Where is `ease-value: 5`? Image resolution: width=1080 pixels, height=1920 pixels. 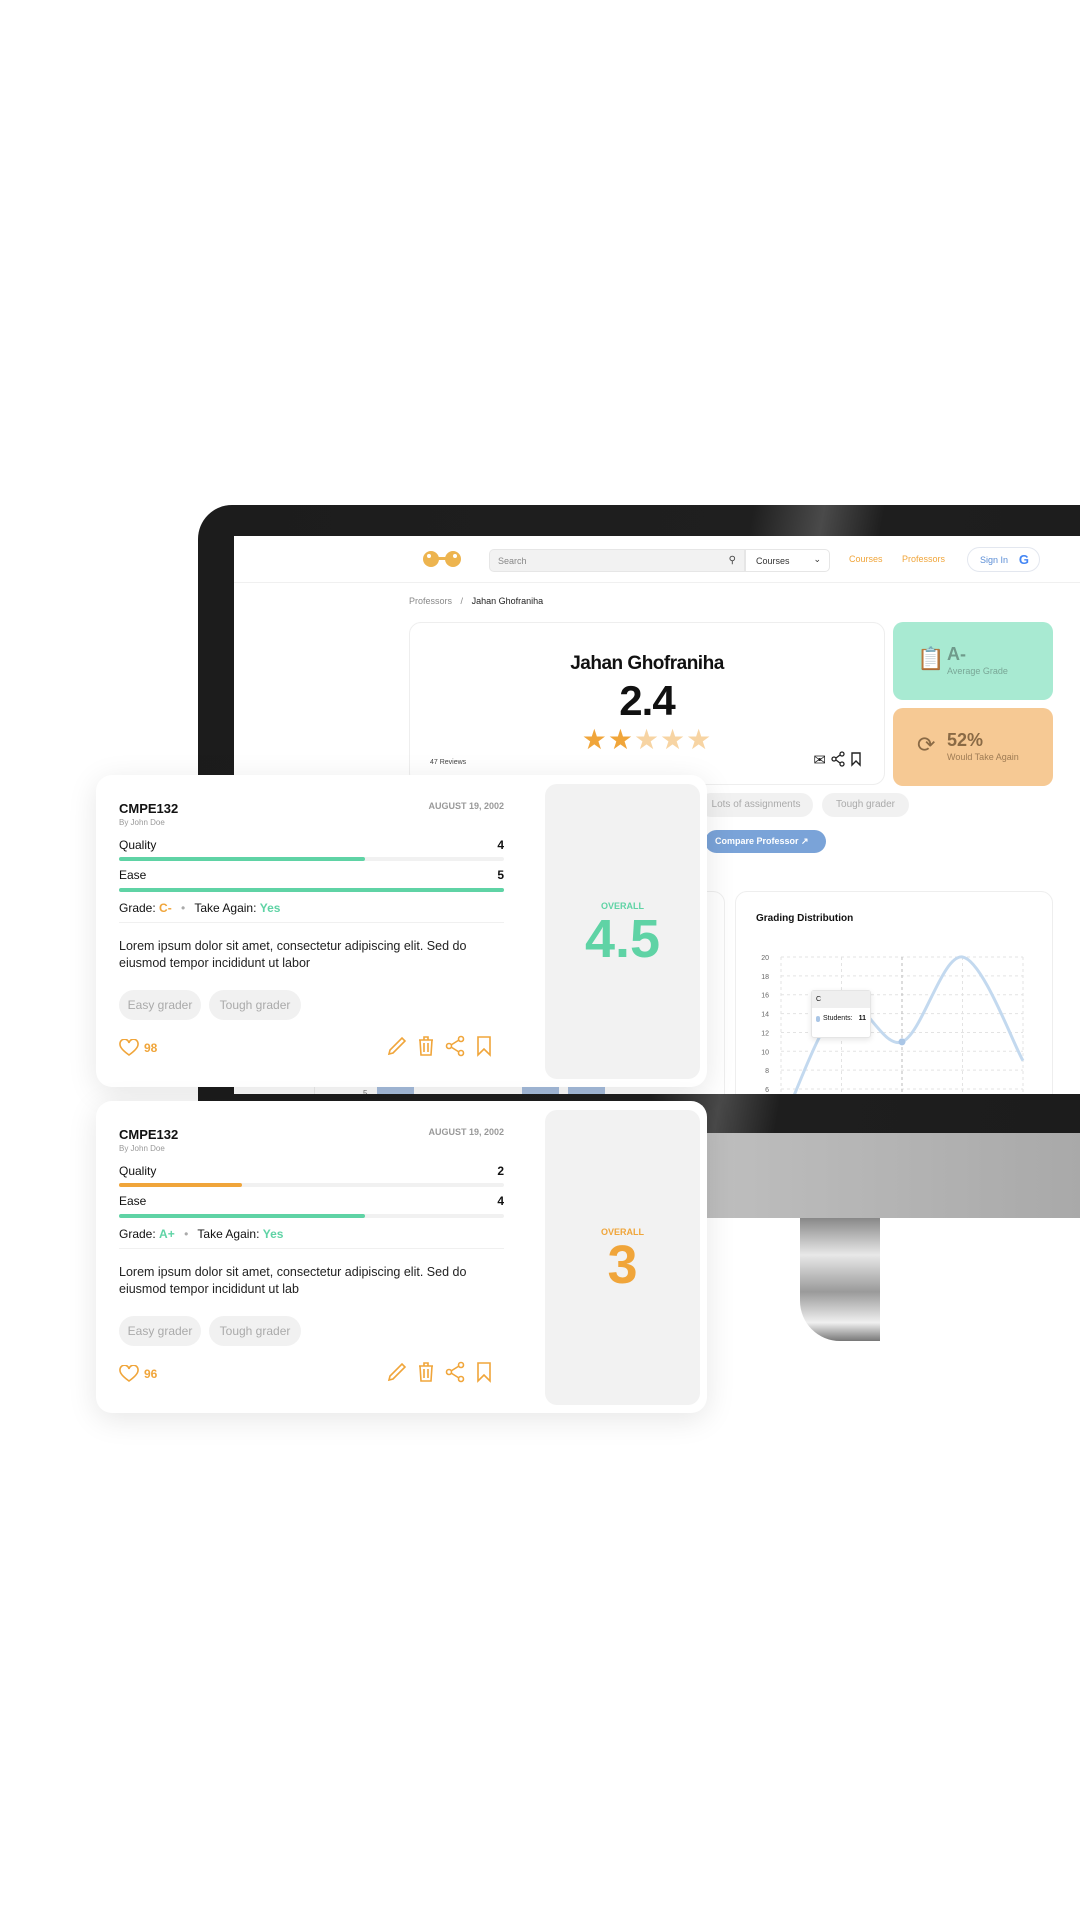 ease-value: 5 is located at coordinates (500, 875).